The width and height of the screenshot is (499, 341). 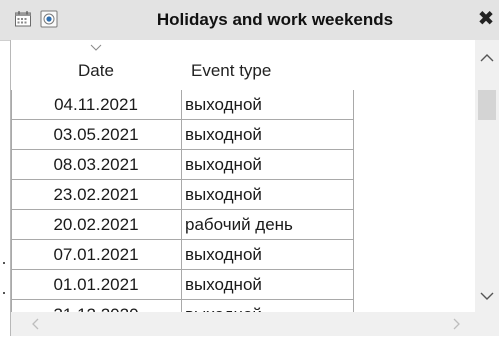 What do you see at coordinates (182, 225) in the screenshot?
I see `table-row: 20.02.2021 рабочий день` at bounding box center [182, 225].